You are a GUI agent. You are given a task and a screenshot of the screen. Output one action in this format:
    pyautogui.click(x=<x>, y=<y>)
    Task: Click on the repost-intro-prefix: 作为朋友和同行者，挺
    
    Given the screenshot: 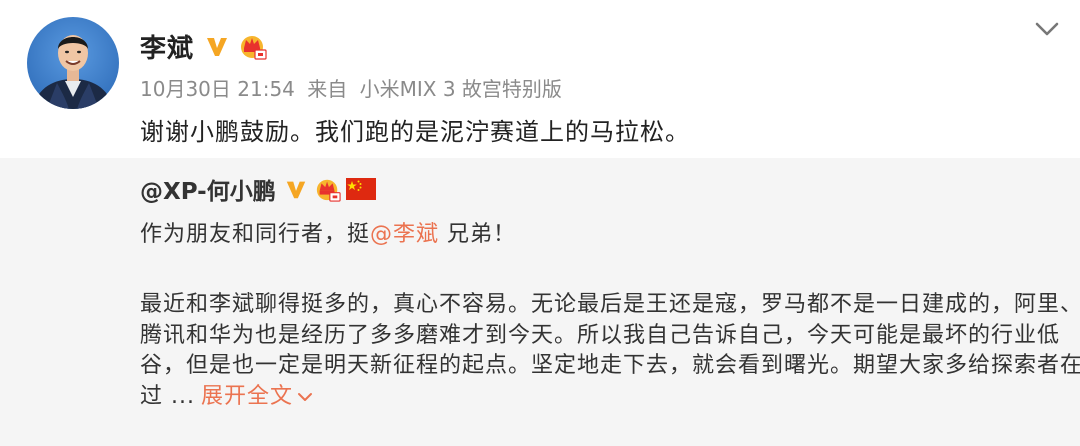 What is the action you would take?
    pyautogui.click(x=255, y=234)
    